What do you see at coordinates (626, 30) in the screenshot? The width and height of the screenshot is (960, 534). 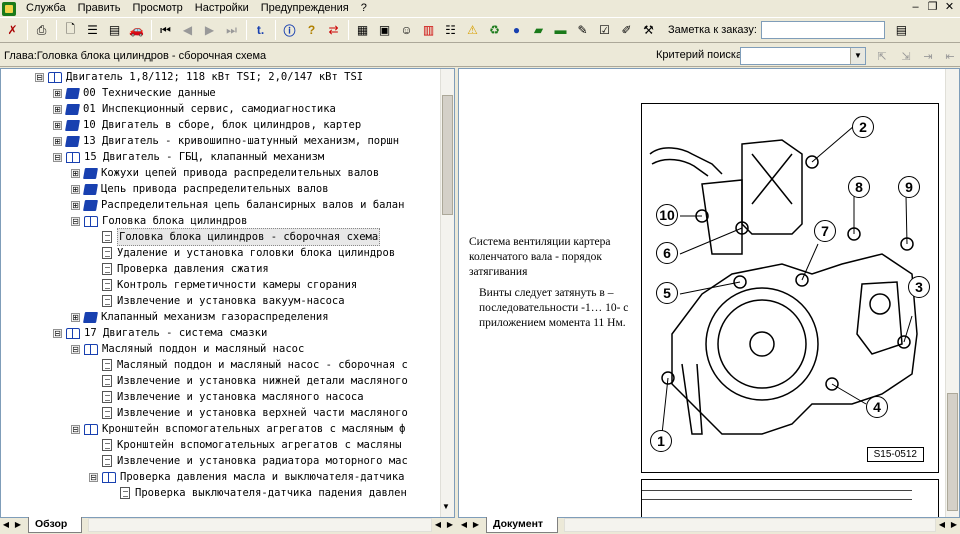 I see `edit-doc-icon: ✐` at bounding box center [626, 30].